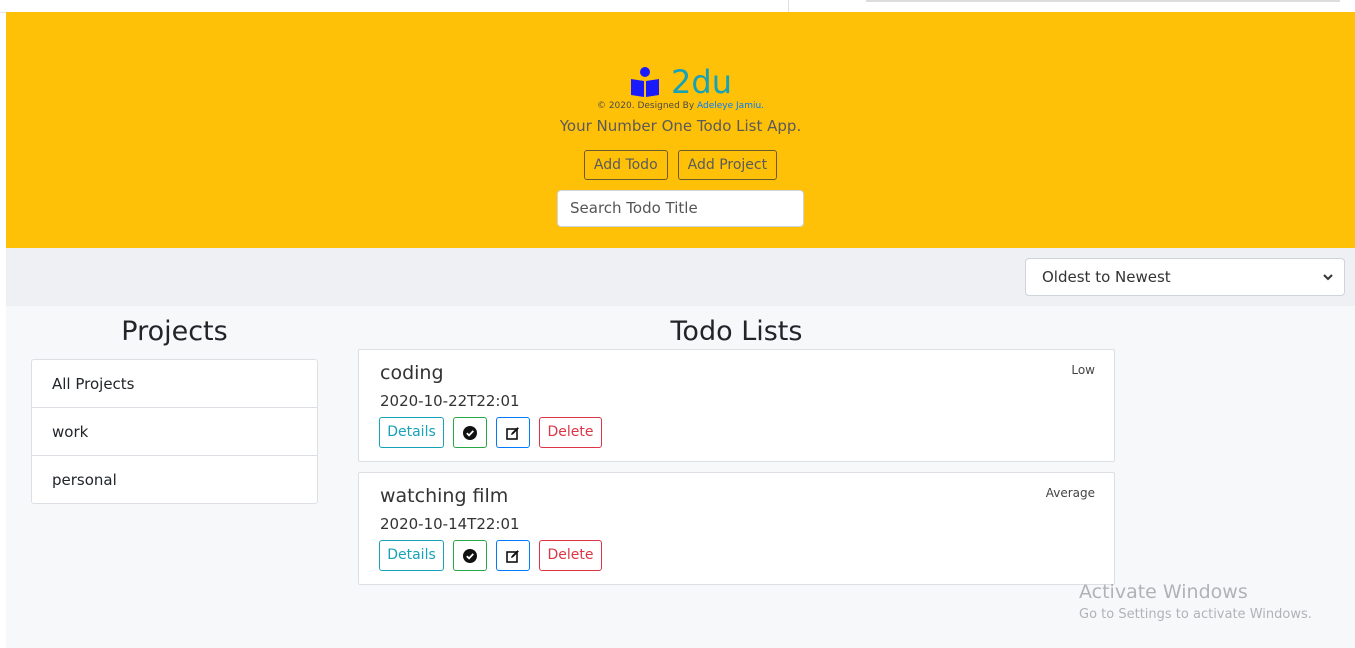  I want to click on sort-selected-value: Oldest to Newest, so click(1106, 277).